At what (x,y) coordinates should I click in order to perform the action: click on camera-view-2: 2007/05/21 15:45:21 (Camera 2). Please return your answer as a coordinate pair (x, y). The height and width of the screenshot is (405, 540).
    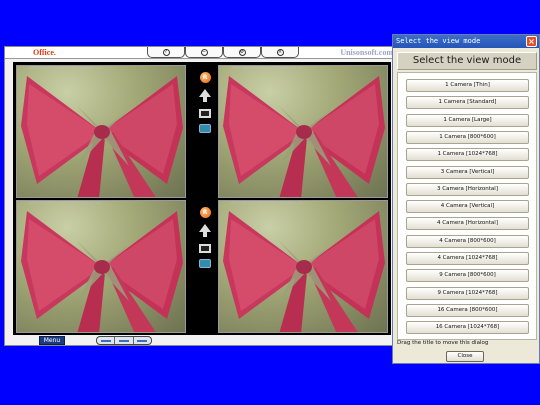
    Looking at the image, I should click on (303, 131).